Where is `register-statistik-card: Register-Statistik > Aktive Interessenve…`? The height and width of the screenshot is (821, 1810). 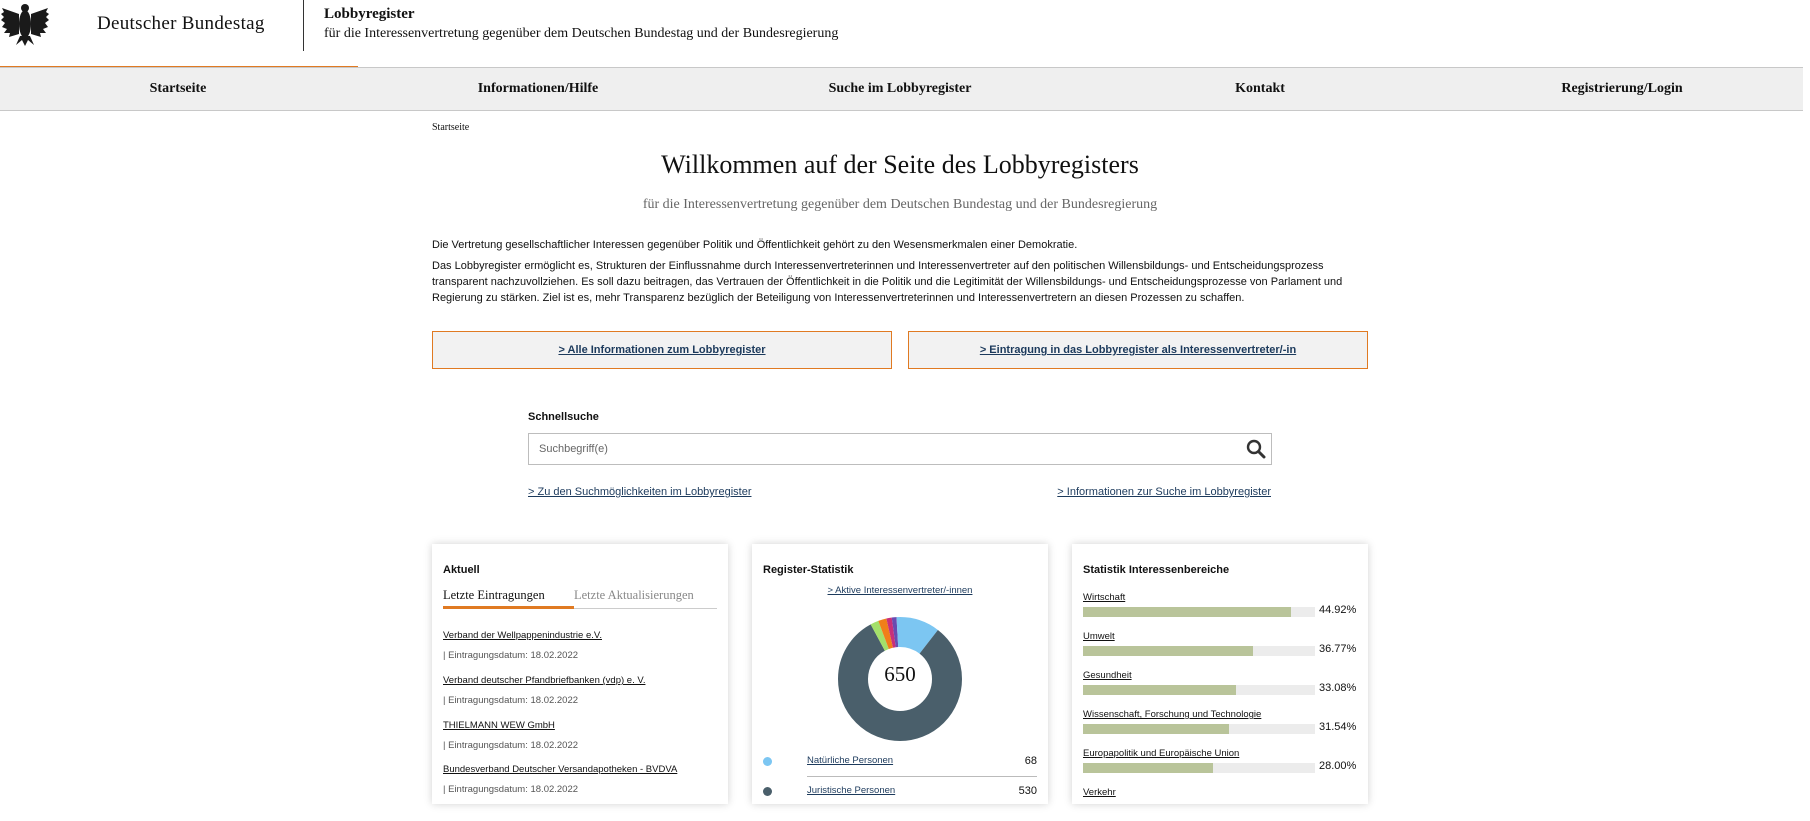 register-statistik-card: Register-Statistik > Aktive Interessenve… is located at coordinates (900, 674).